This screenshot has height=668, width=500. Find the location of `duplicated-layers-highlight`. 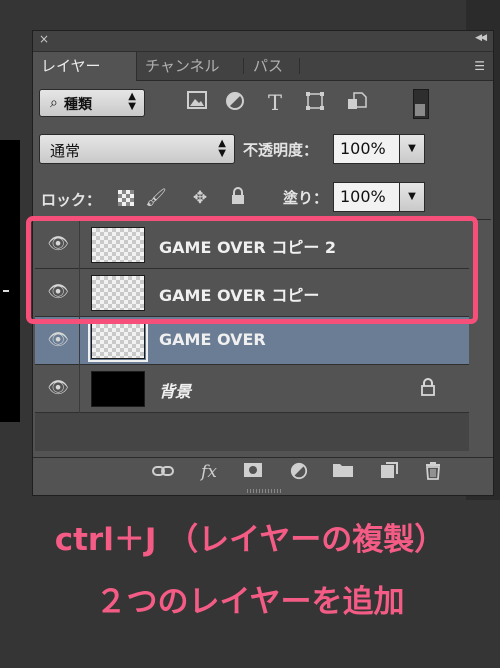

duplicated-layers-highlight is located at coordinates (252, 270).